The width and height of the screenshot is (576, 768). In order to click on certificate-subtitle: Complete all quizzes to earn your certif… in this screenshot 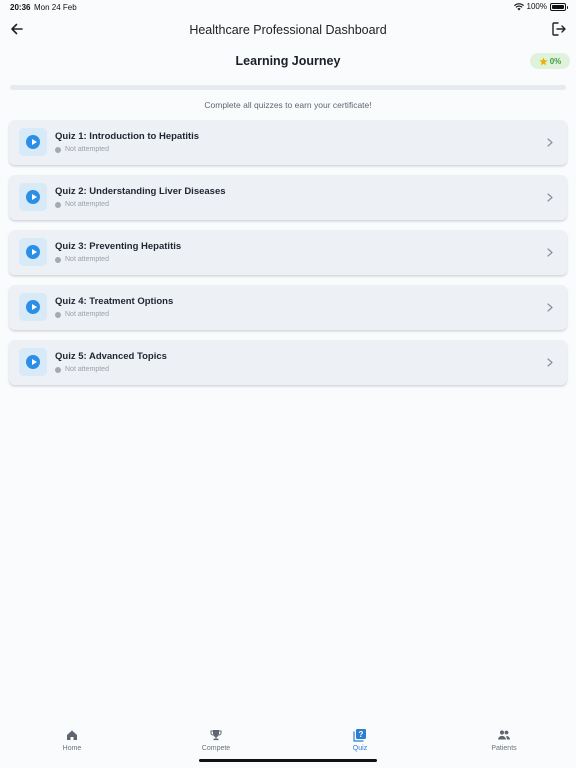, I will do `click(288, 105)`.